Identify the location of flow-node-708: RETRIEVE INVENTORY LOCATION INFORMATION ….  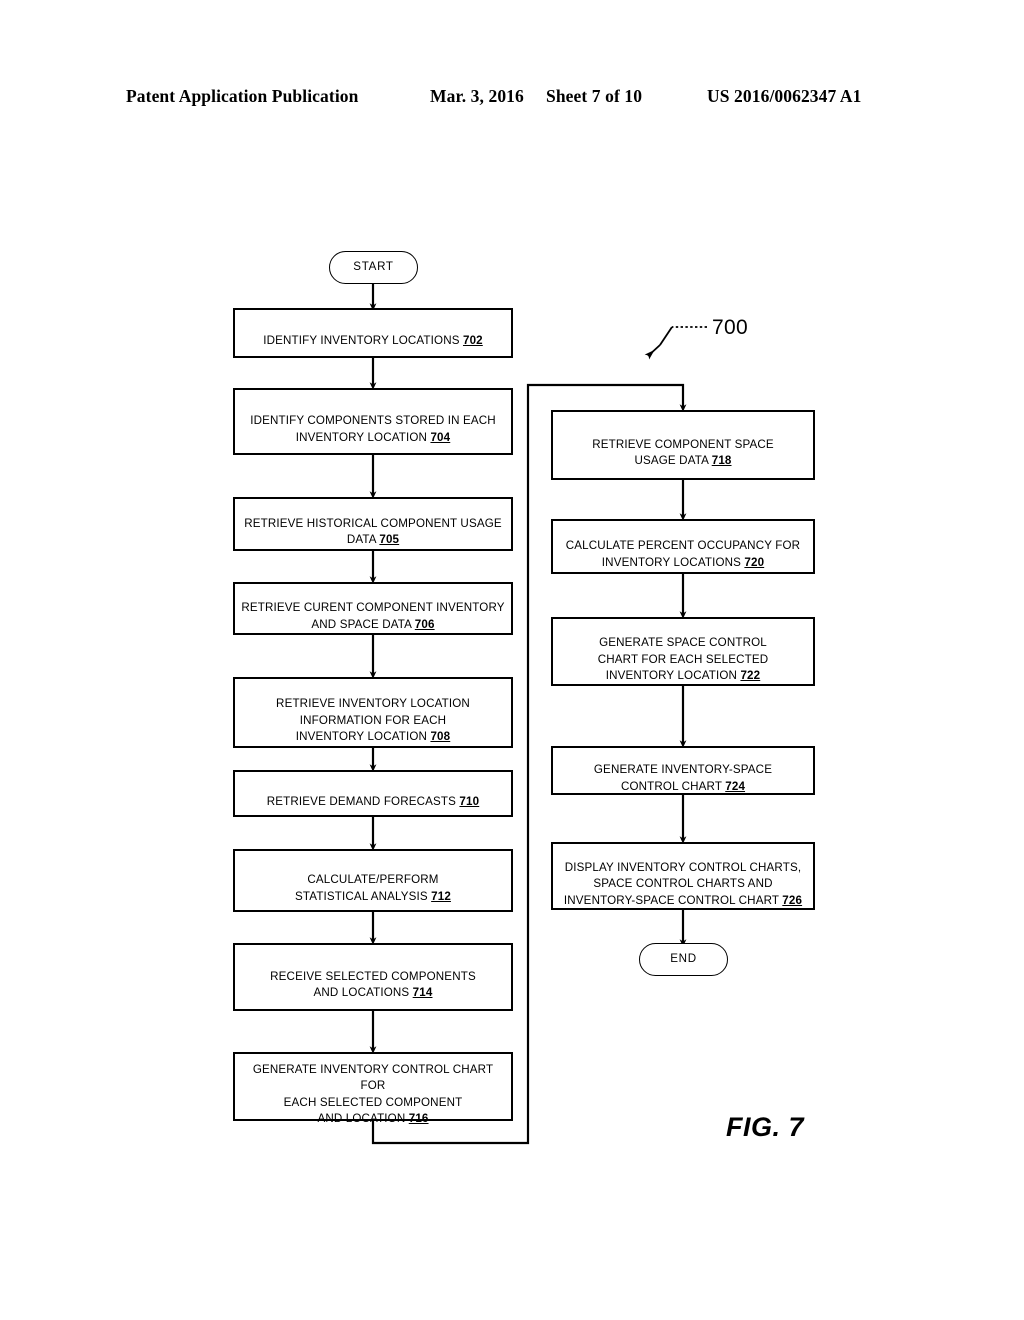
(373, 712).